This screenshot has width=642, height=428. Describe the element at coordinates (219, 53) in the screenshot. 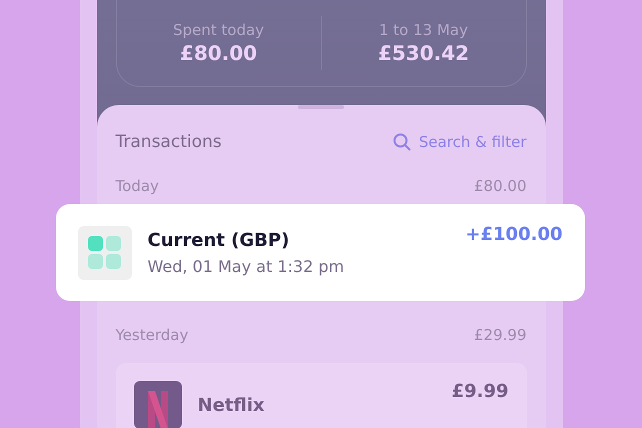

I see `stat-value: £80.00` at that location.